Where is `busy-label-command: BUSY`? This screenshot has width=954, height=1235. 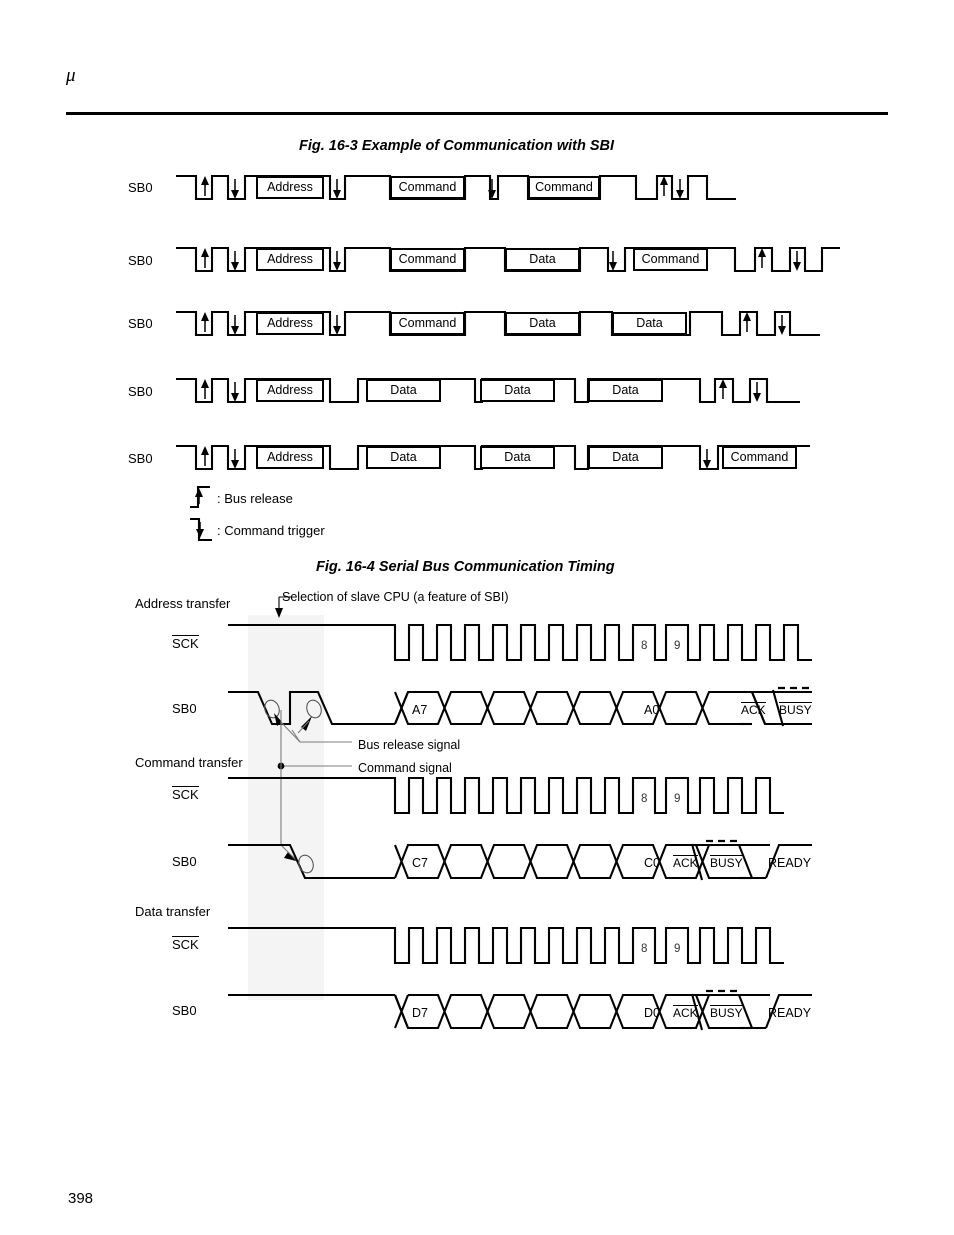
busy-label-command: BUSY is located at coordinates (726, 862).